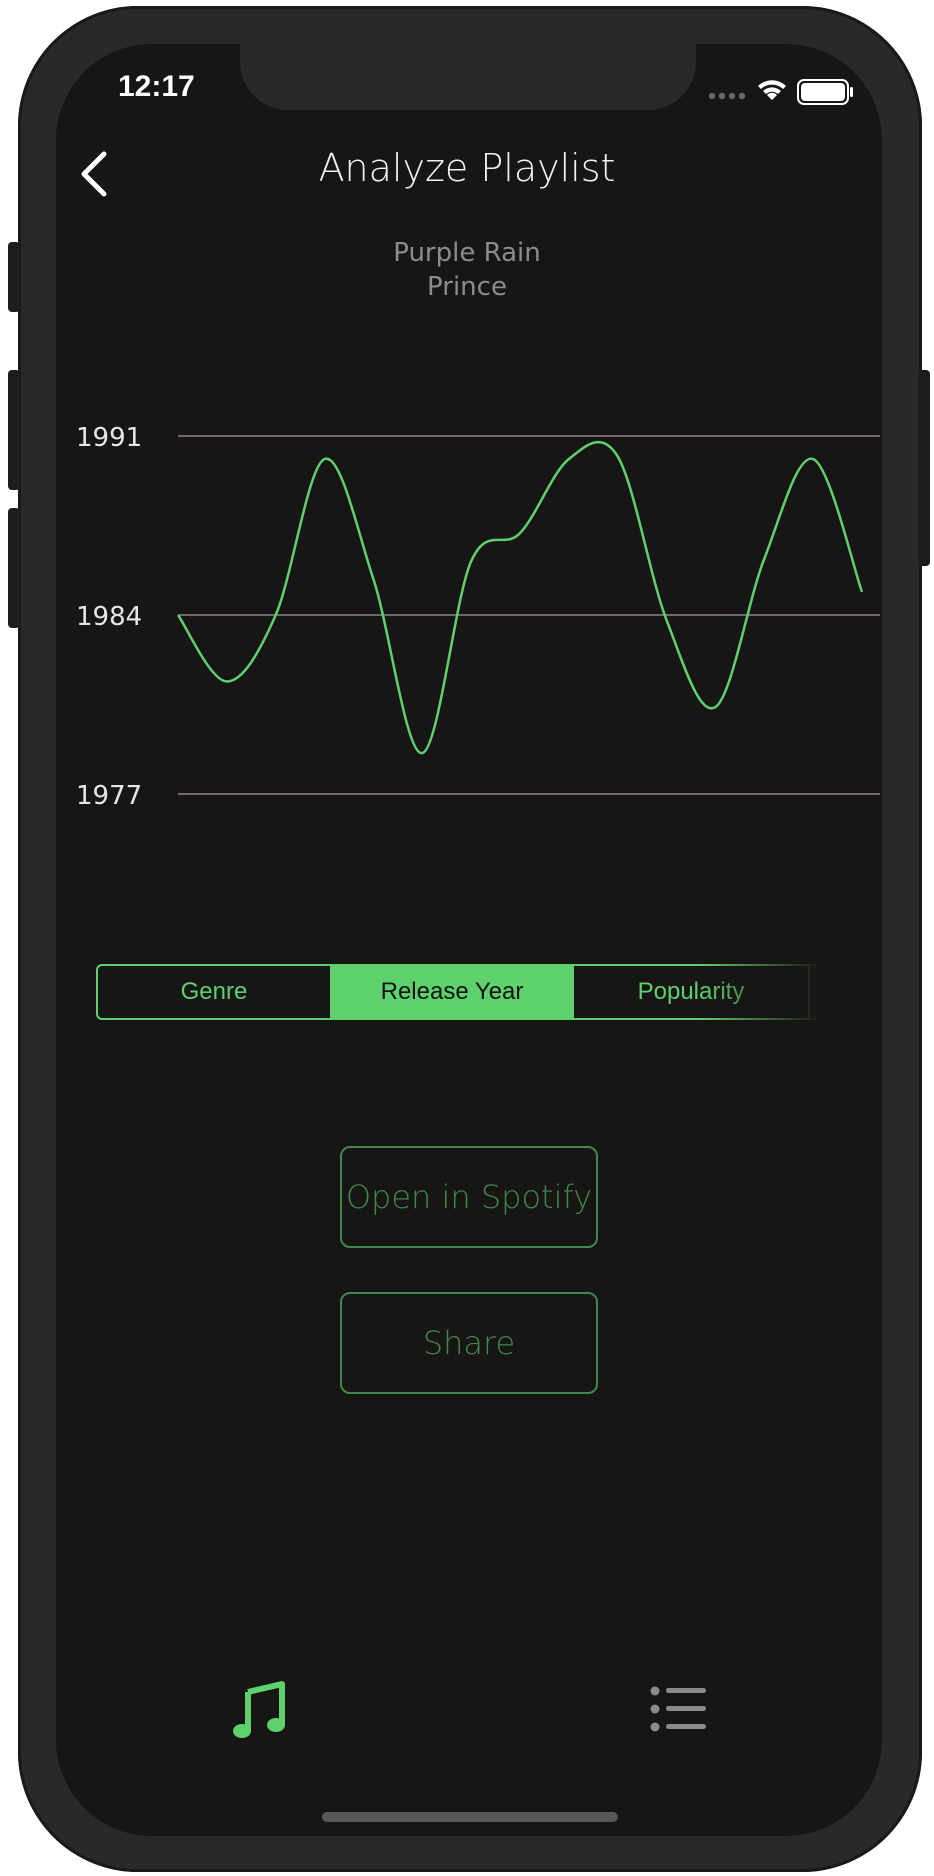  I want to click on artist-name: Prince, so click(467, 287).